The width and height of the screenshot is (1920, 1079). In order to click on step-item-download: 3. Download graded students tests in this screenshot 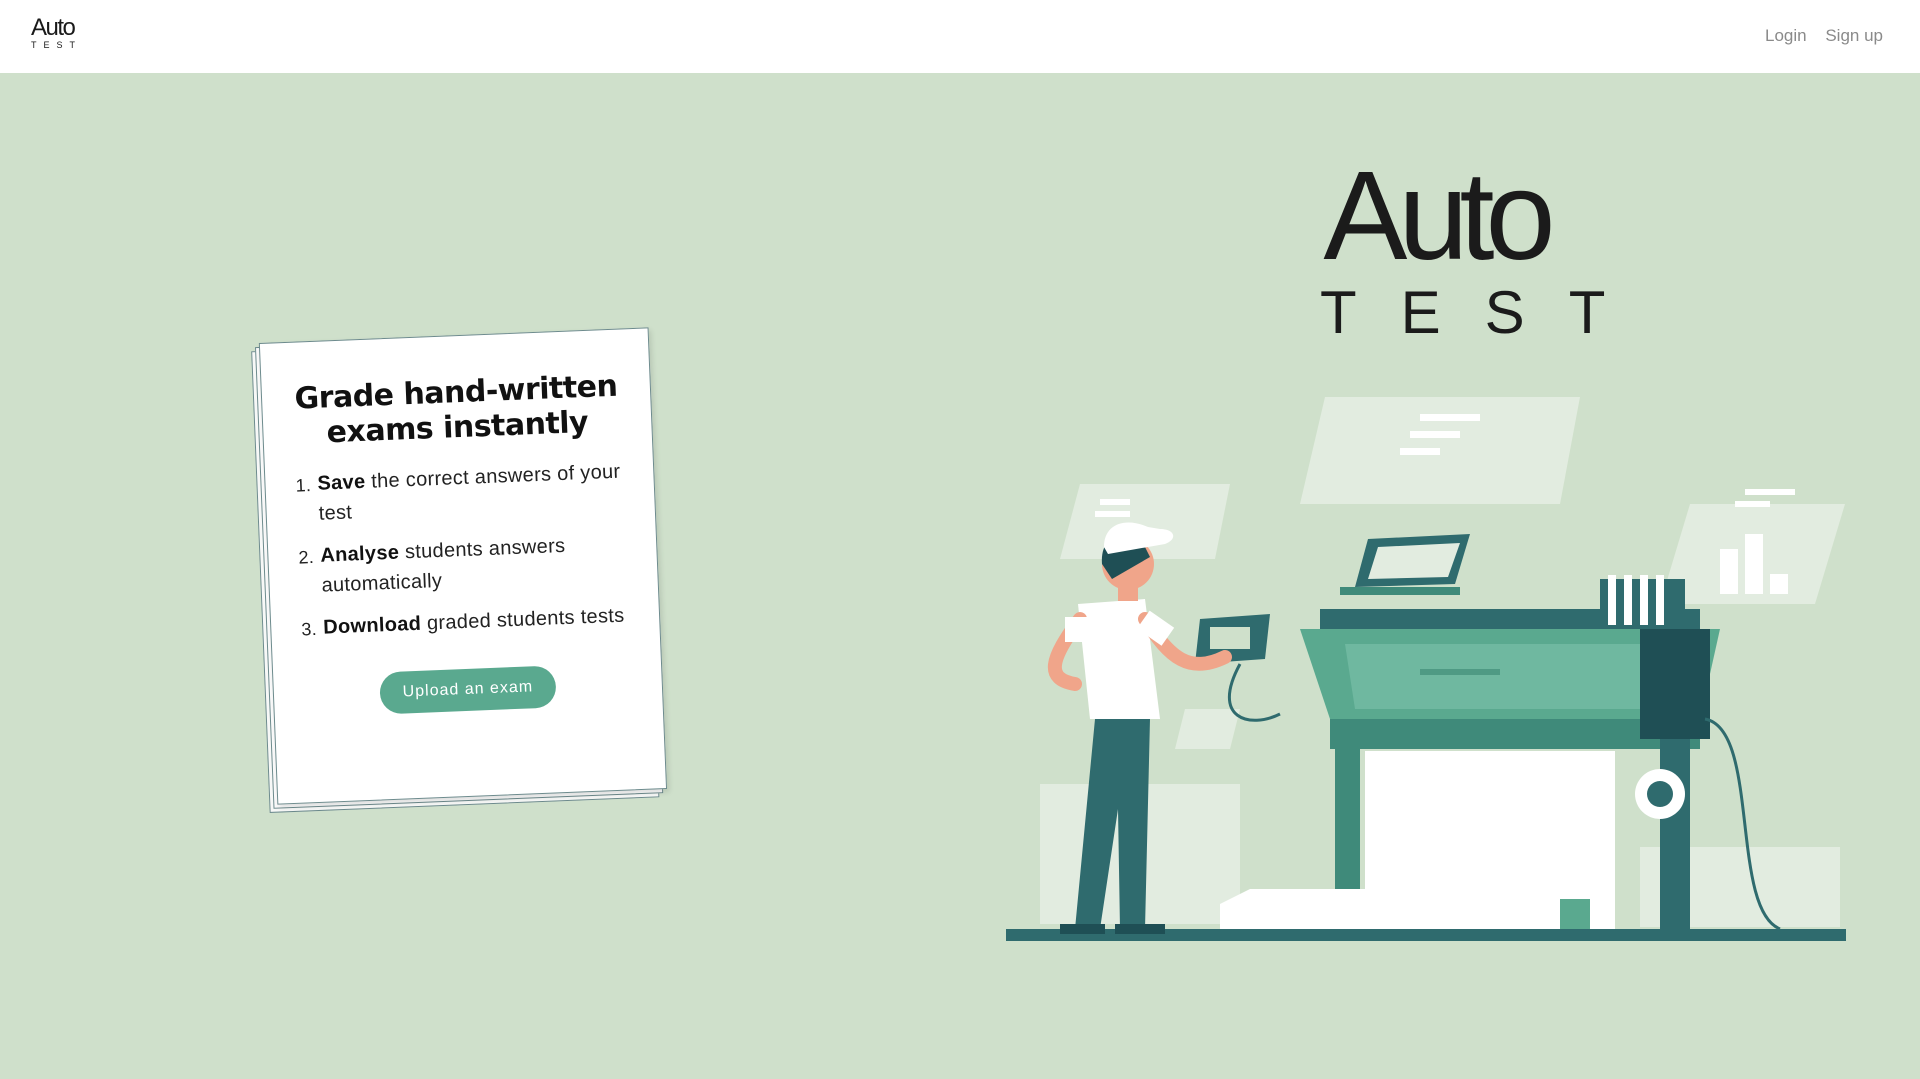, I will do `click(465, 621)`.